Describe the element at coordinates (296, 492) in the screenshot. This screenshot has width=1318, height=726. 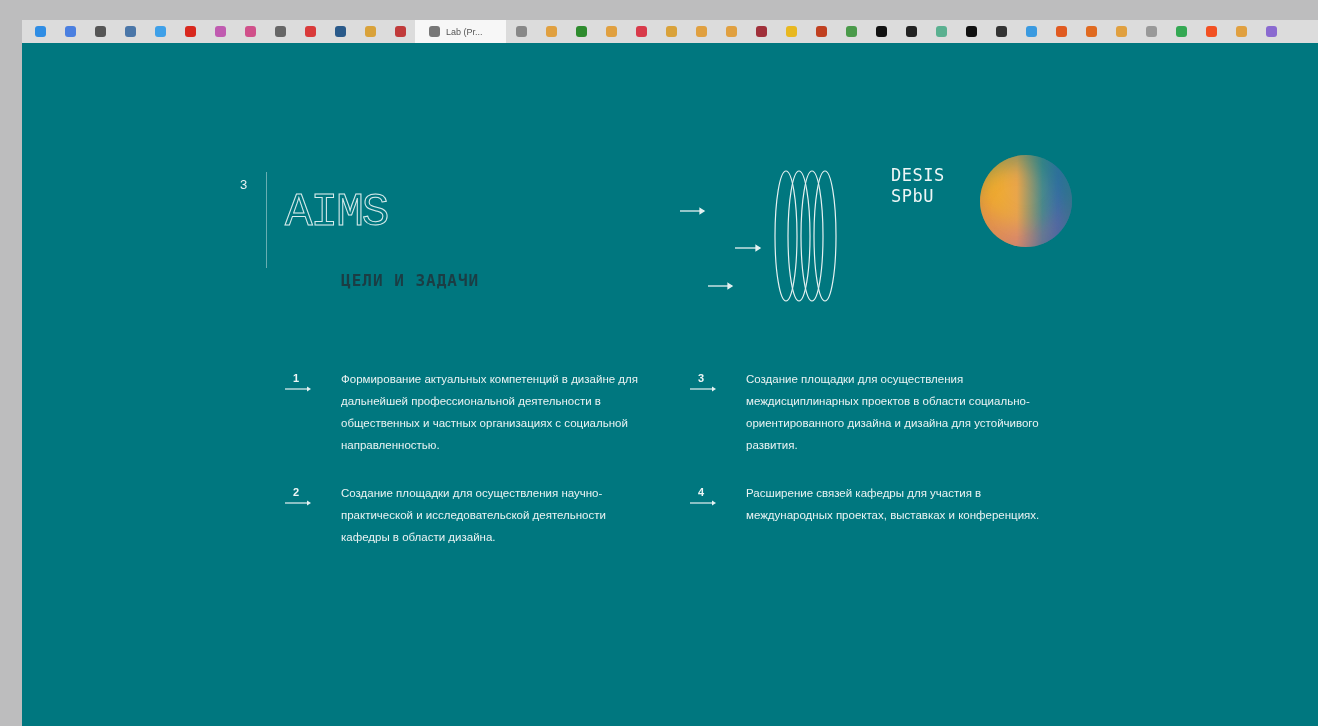
I see `item-number: 2` at that location.